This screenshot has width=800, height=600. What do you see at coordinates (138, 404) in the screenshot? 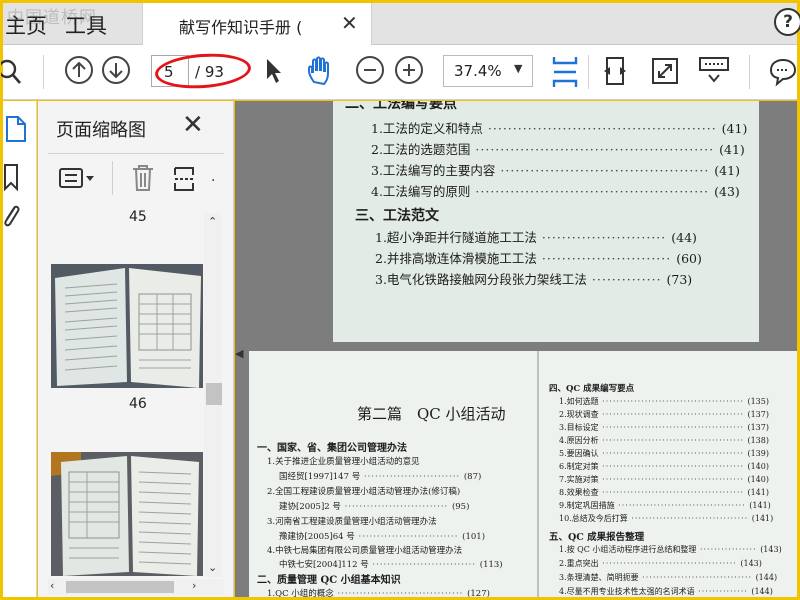
I see `thumbnail-label: 46` at bounding box center [138, 404].